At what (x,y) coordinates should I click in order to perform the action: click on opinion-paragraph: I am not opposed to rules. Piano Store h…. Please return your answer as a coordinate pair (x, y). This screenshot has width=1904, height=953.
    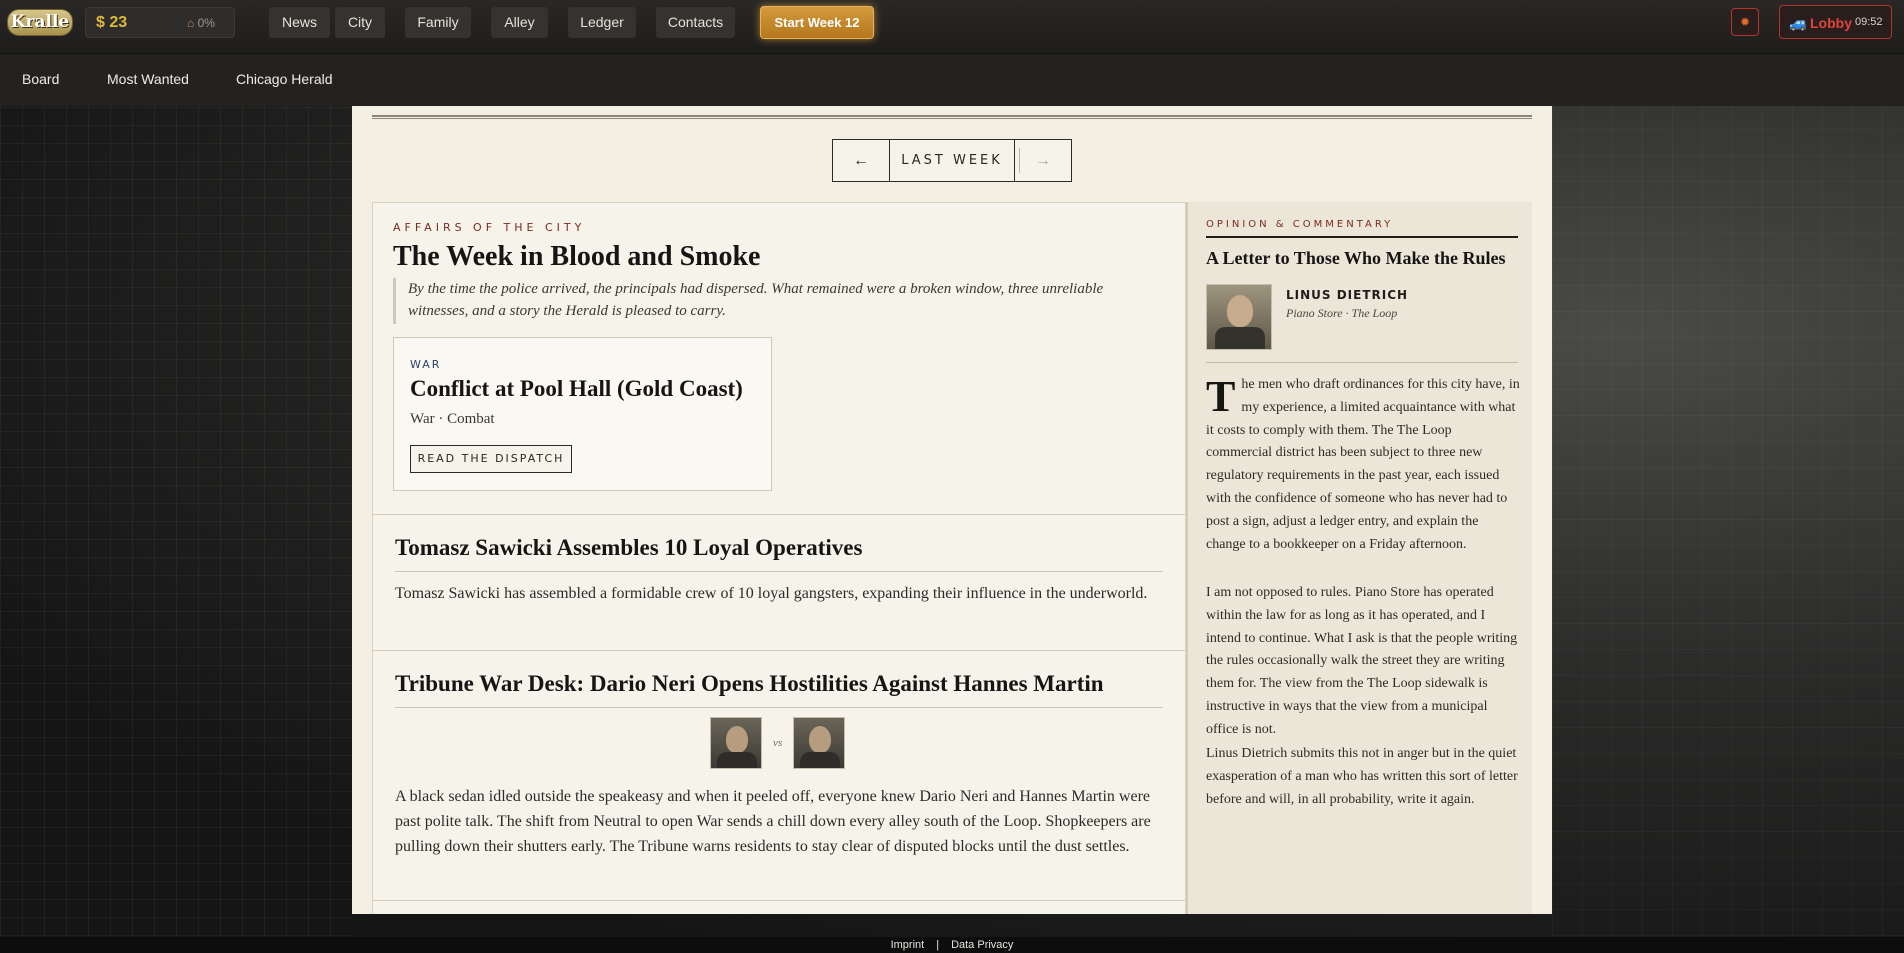
    Looking at the image, I should click on (1362, 661).